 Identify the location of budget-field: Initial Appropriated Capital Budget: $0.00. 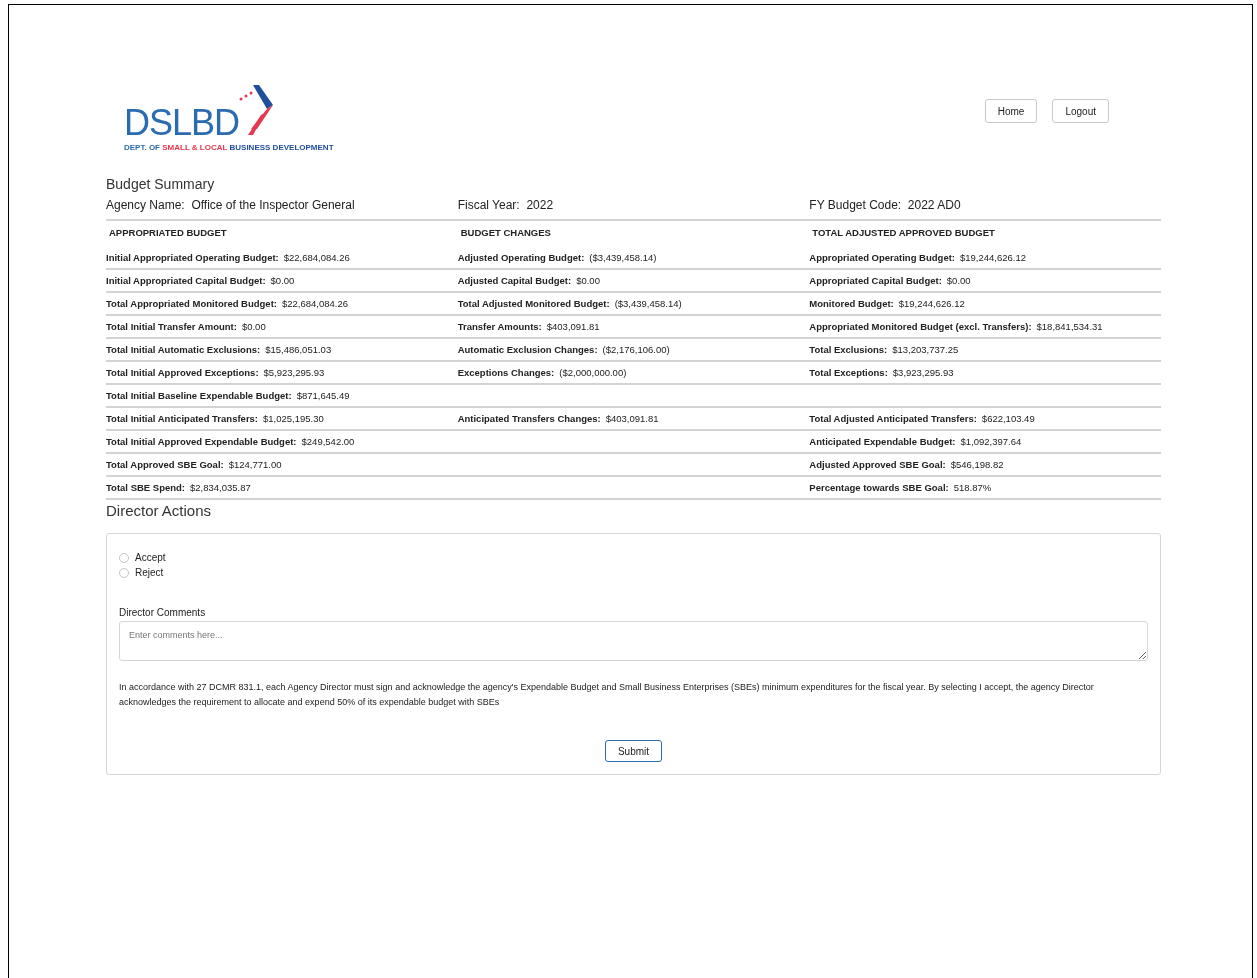
(200, 280).